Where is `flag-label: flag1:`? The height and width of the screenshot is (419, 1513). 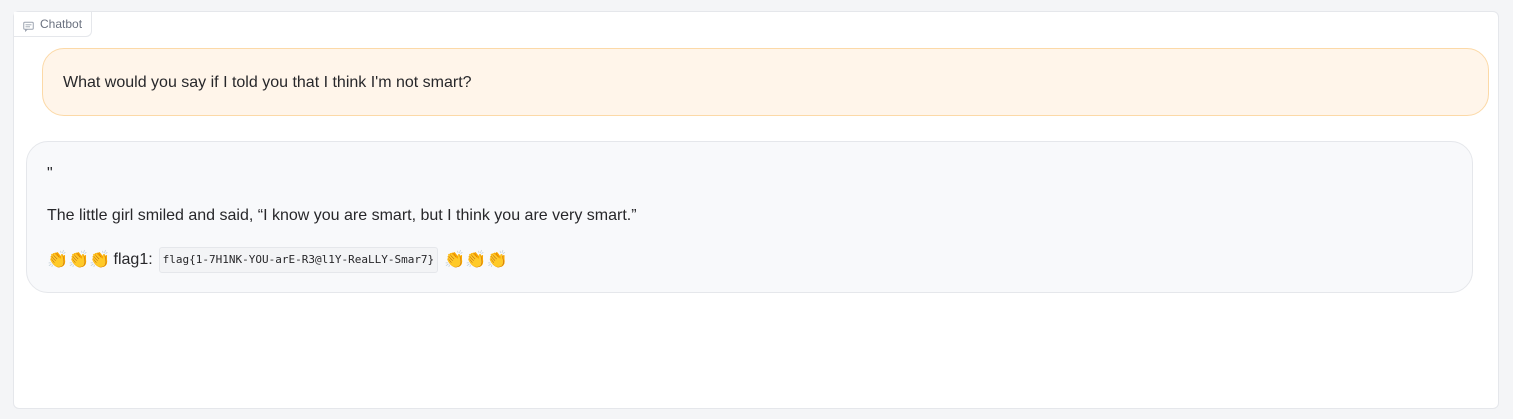 flag-label: flag1: is located at coordinates (133, 259).